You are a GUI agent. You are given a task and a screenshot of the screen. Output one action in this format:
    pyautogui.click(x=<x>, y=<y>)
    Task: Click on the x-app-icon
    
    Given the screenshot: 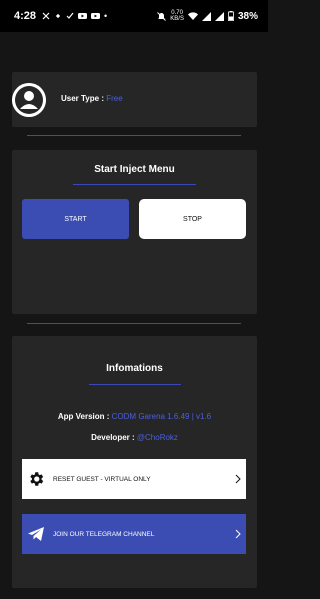 What is the action you would take?
    pyautogui.click(x=46, y=16)
    